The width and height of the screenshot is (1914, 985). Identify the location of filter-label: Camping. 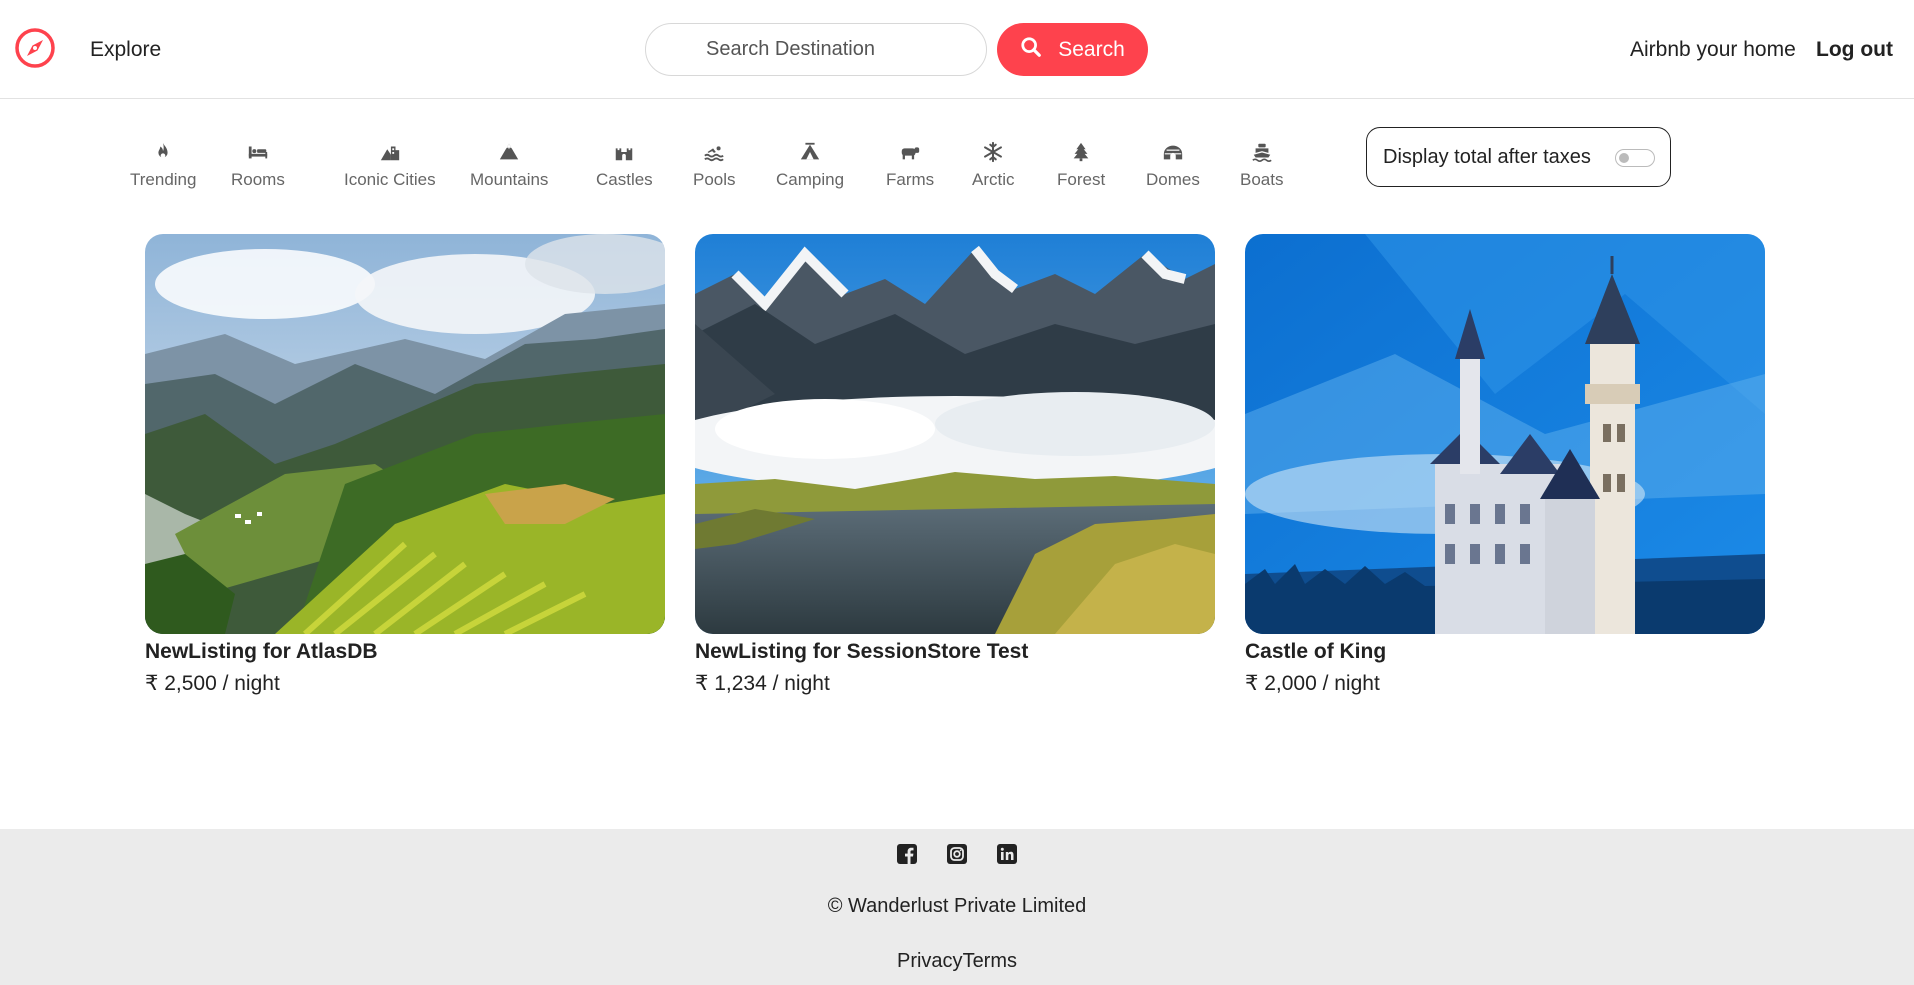
(810, 179).